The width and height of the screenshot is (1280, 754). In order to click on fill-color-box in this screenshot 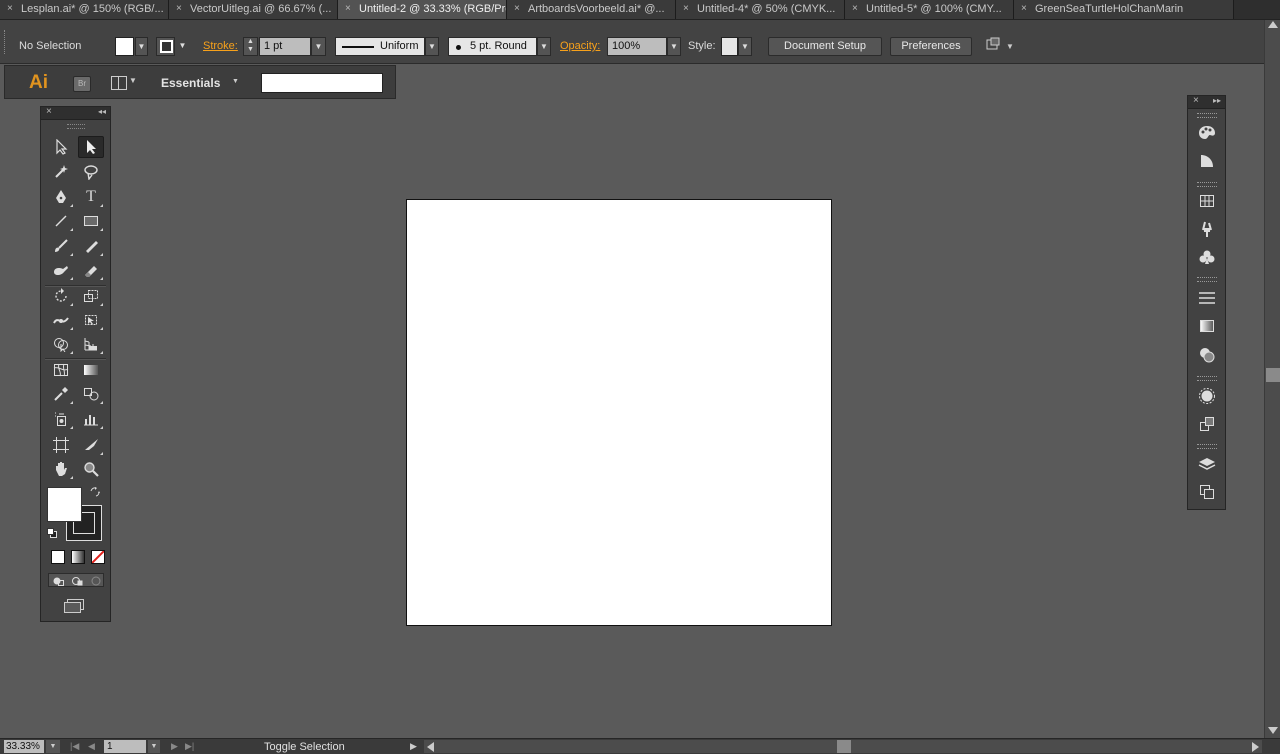, I will do `click(64, 504)`.